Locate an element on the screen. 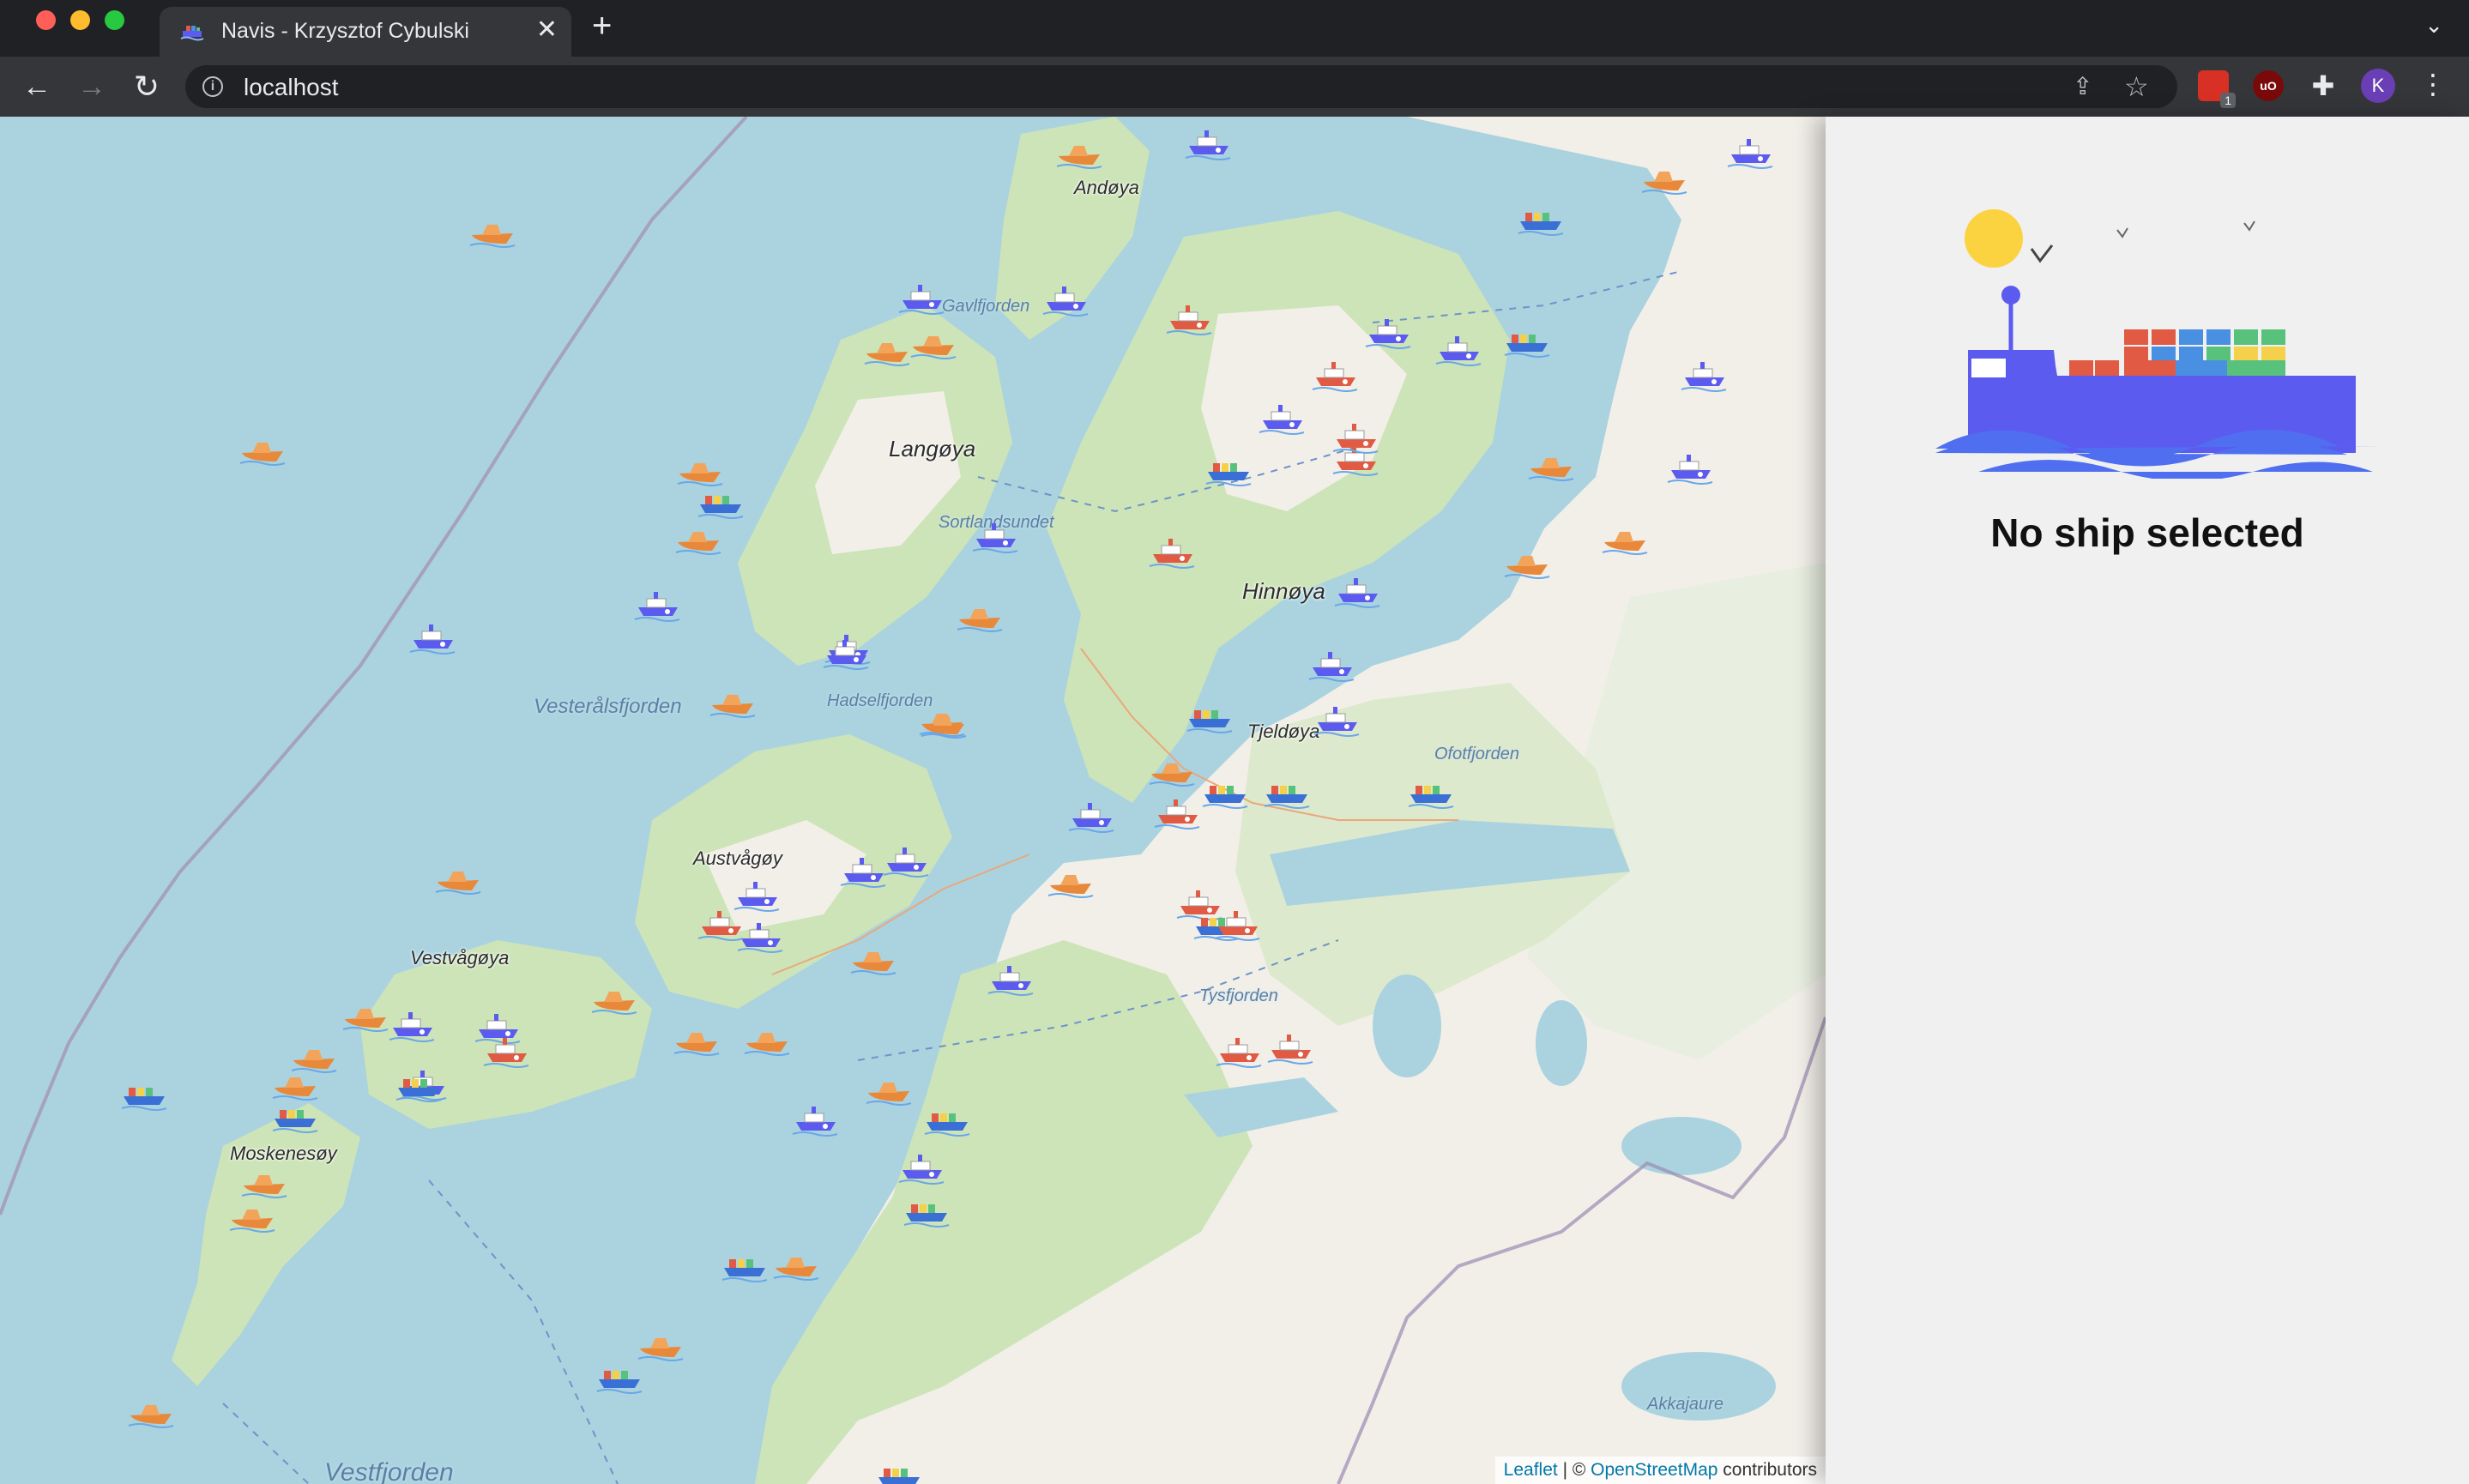 This screenshot has width=2469, height=1484. maximize-window-button is located at coordinates (114, 20).